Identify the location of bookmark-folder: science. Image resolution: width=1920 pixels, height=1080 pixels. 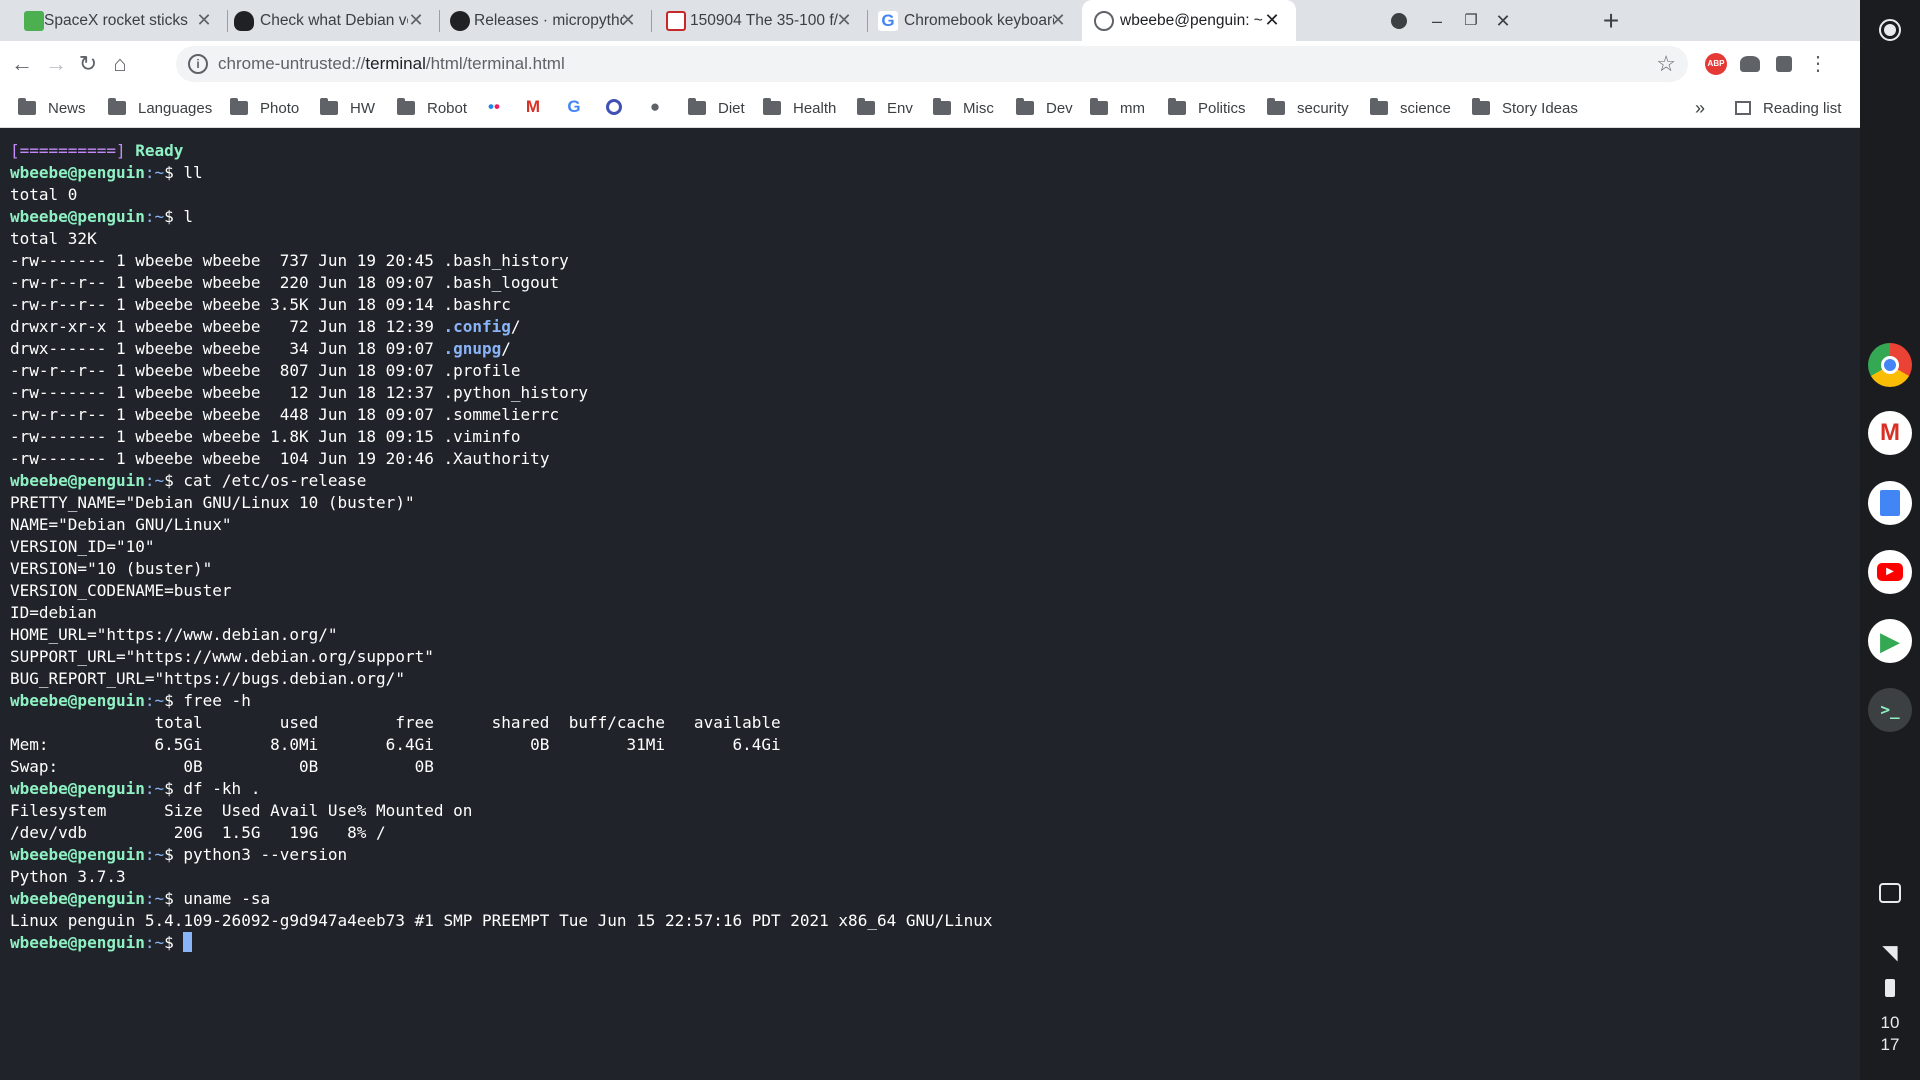
(1410, 108).